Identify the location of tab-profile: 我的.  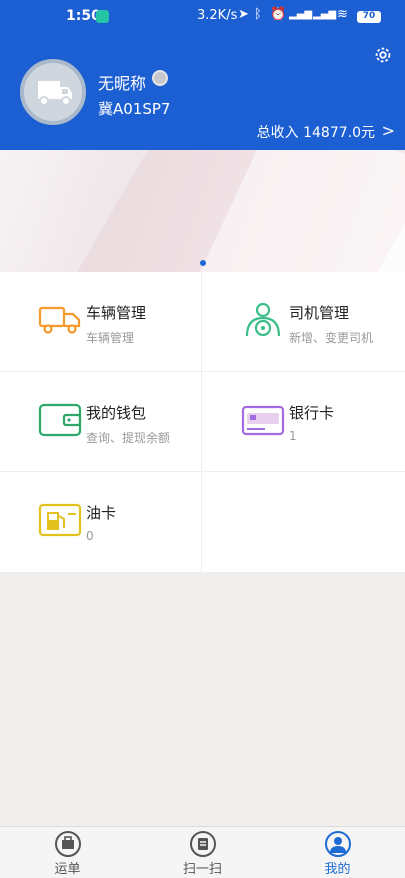
(337, 852).